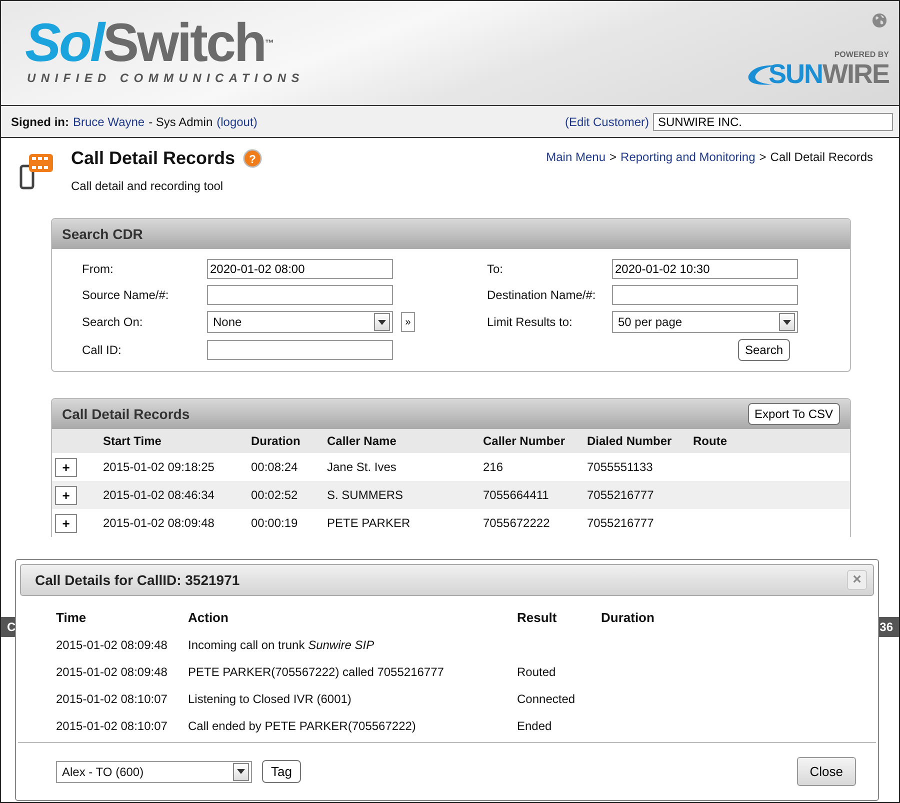 The height and width of the screenshot is (803, 900). Describe the element at coordinates (176, 495) in the screenshot. I see `table-cell: 2015-01-02 08:46:34` at that location.